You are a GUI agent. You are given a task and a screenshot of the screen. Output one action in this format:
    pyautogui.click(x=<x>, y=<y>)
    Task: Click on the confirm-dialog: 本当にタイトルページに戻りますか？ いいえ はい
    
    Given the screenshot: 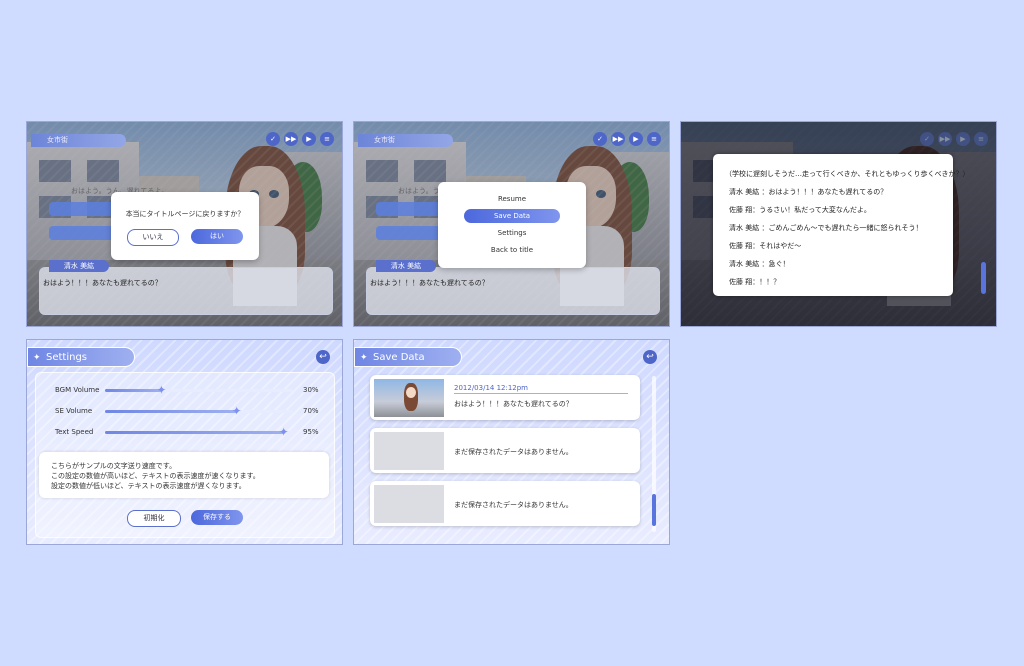 What is the action you would take?
    pyautogui.click(x=185, y=226)
    